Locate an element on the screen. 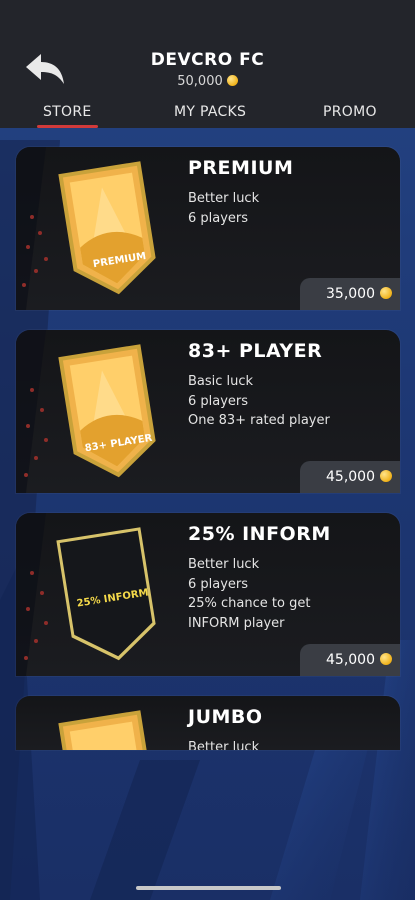  pack-card-jumbo: JUMBO Better luck is located at coordinates (208, 723).